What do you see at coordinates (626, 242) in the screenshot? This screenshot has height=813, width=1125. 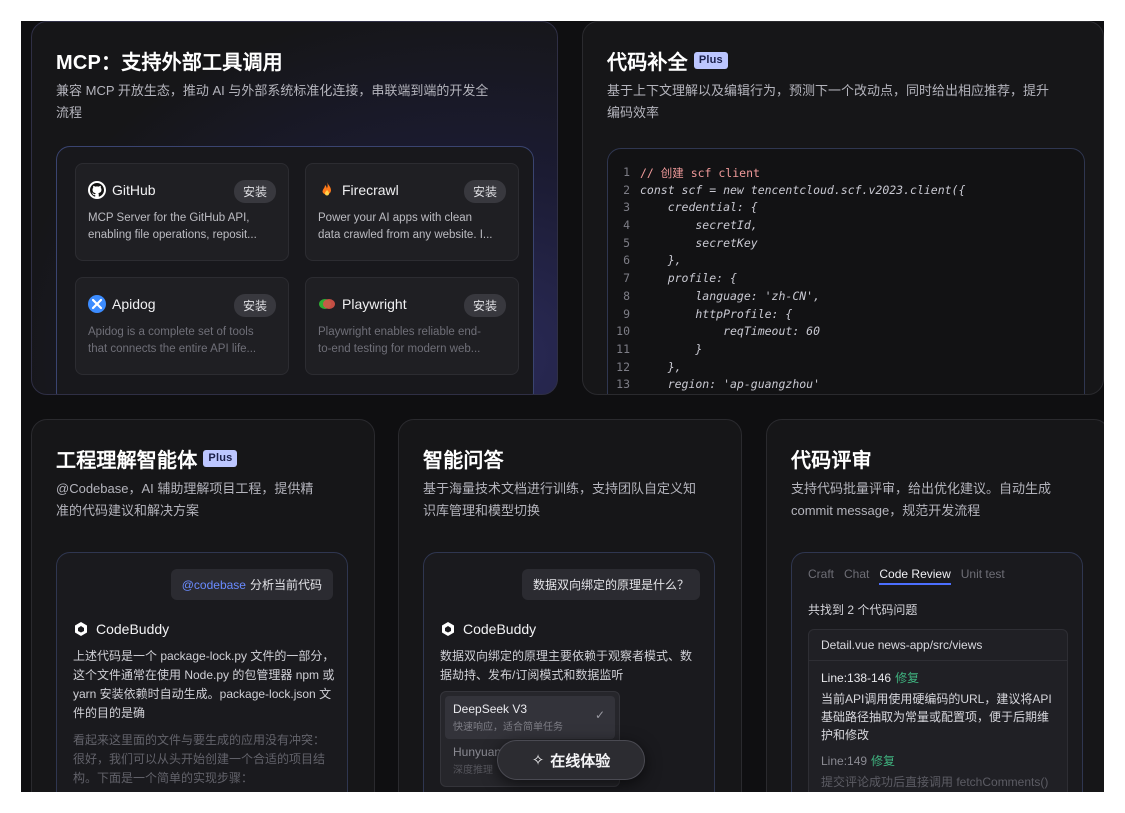 I see `line-number: 5` at bounding box center [626, 242].